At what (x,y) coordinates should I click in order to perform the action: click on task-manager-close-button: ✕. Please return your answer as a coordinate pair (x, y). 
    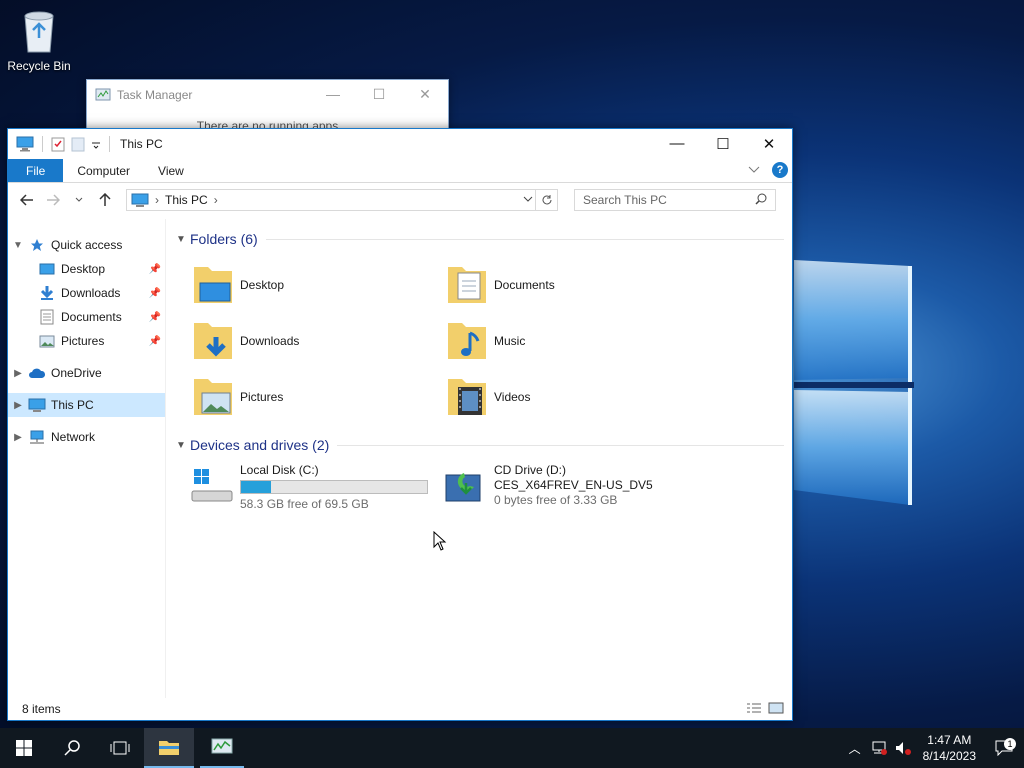
    Looking at the image, I should click on (425, 94).